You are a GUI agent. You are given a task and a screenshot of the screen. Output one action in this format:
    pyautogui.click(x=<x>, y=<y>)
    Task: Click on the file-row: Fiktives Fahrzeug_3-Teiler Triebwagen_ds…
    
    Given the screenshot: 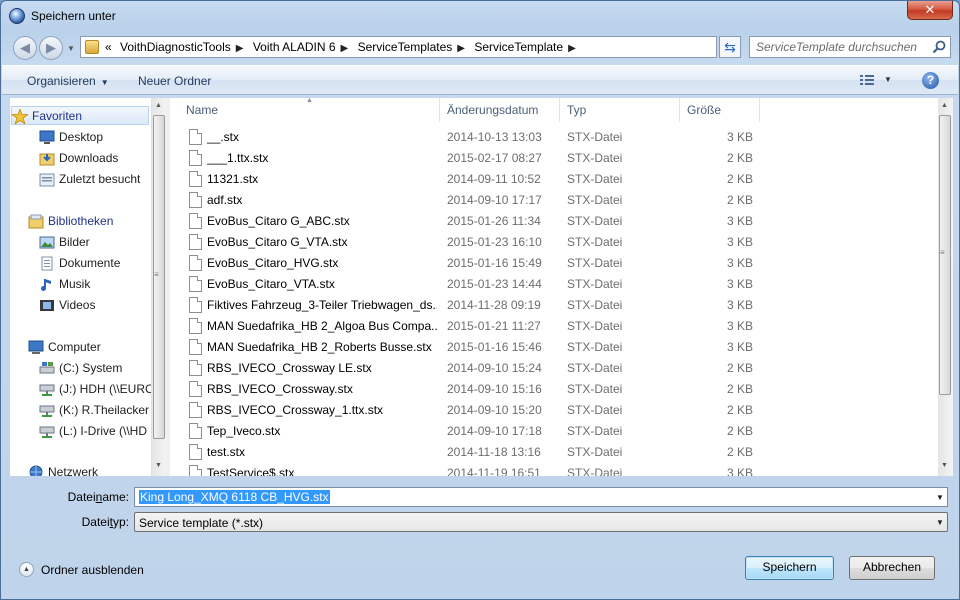 What is the action you would take?
    pyautogui.click(x=554, y=305)
    